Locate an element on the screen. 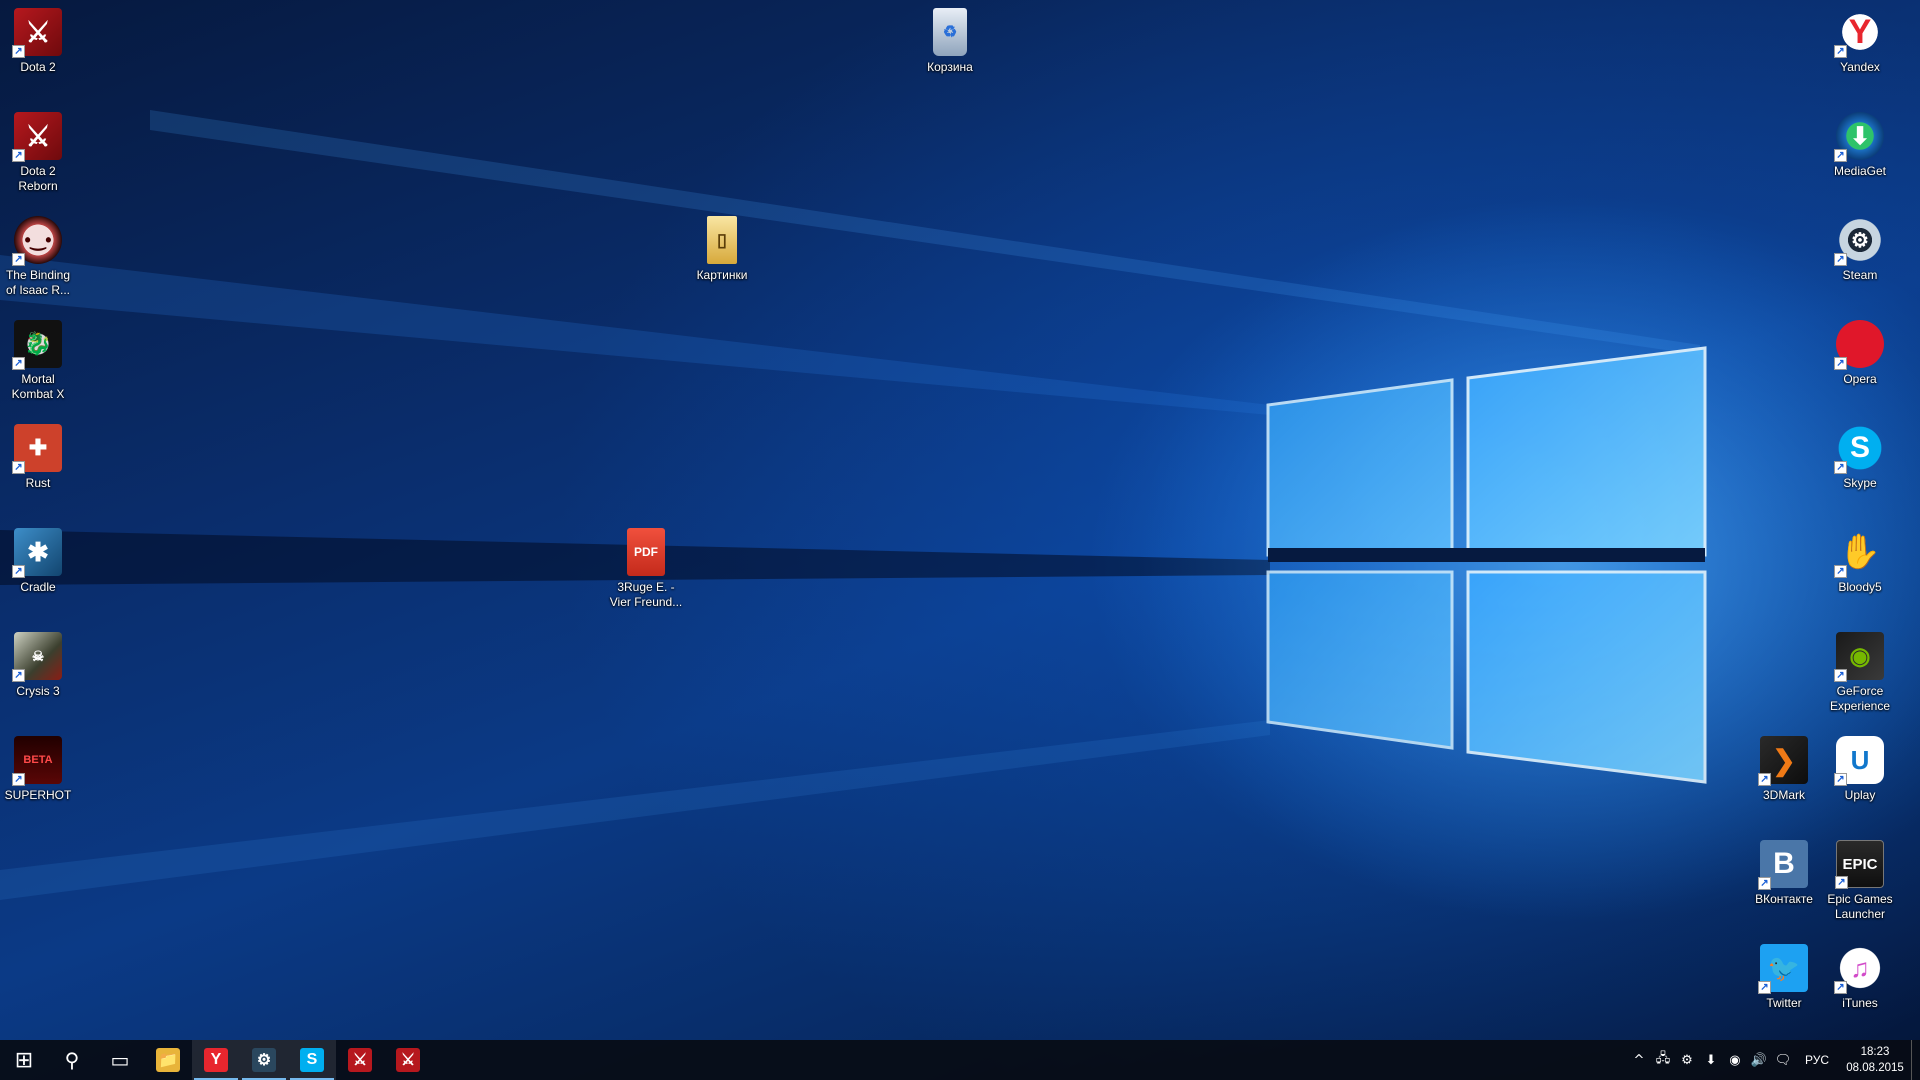 The height and width of the screenshot is (1080, 1920). search-button: ⚲ is located at coordinates (72, 1060).